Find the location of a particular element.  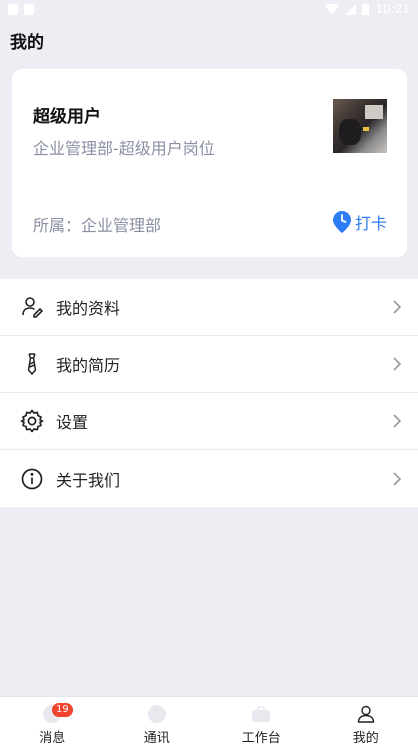

battery-icon is located at coordinates (366, 9).